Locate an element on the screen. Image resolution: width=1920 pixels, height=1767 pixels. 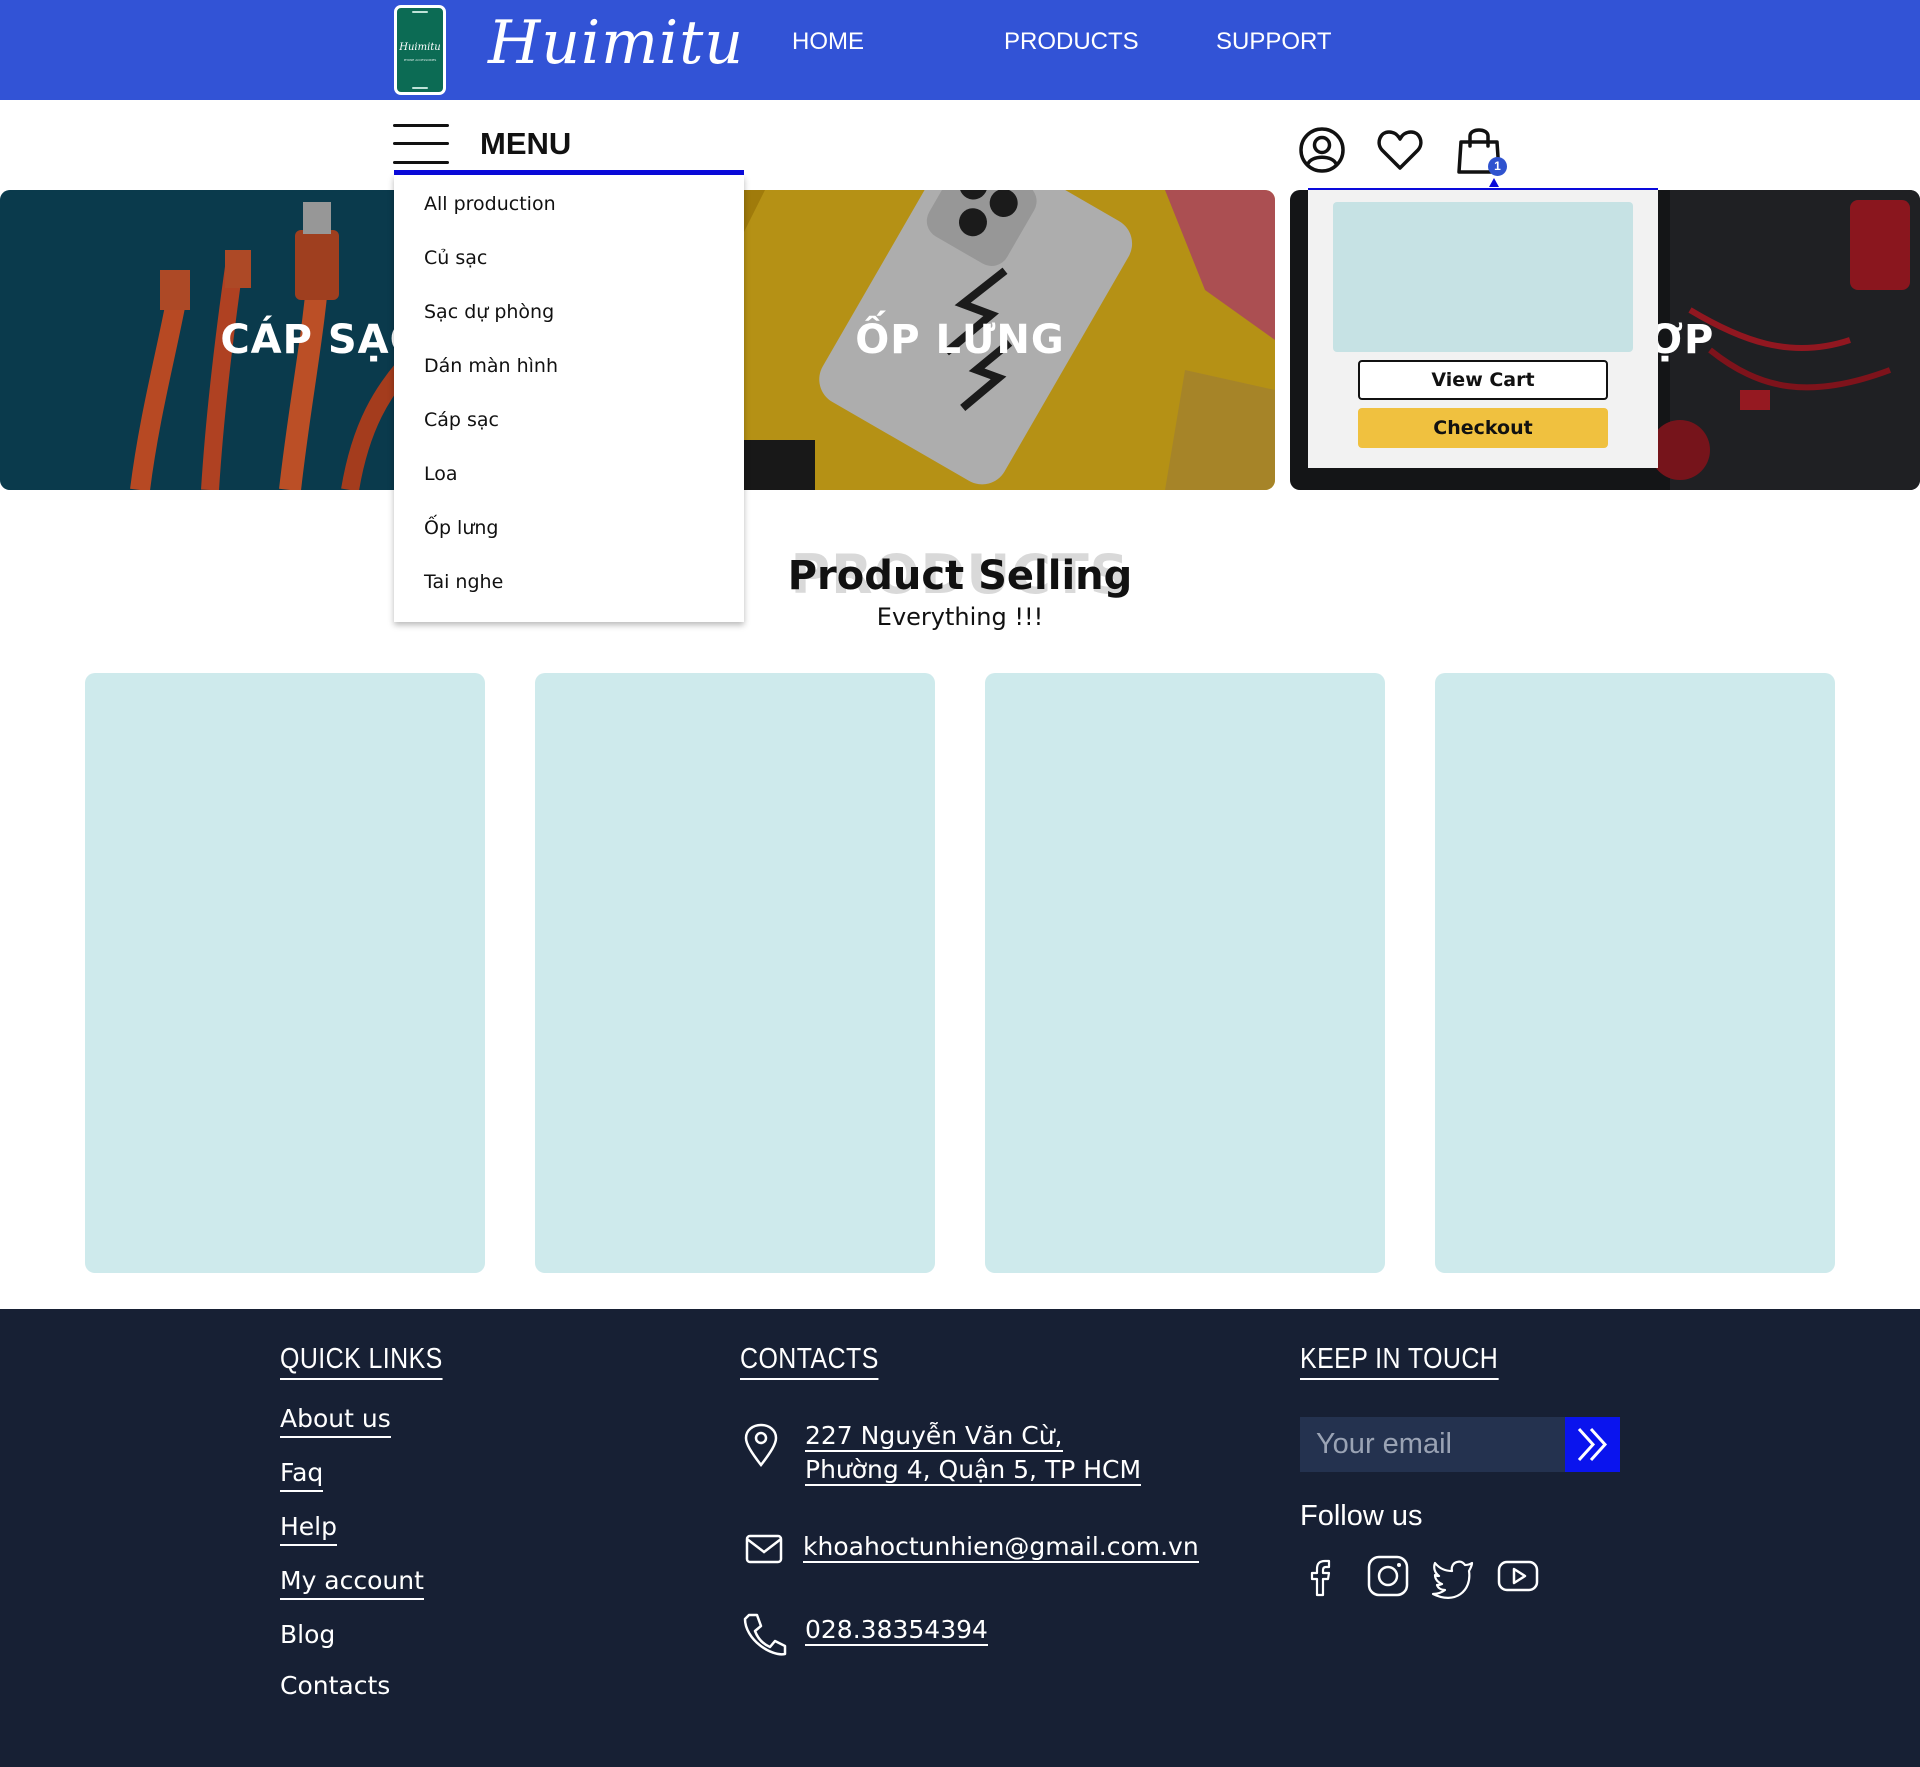
menu-item-power-banks: Sạc dự phòng is located at coordinates (489, 312).